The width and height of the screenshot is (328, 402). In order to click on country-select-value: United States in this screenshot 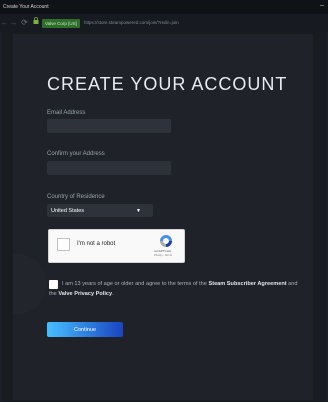, I will do `click(68, 210)`.